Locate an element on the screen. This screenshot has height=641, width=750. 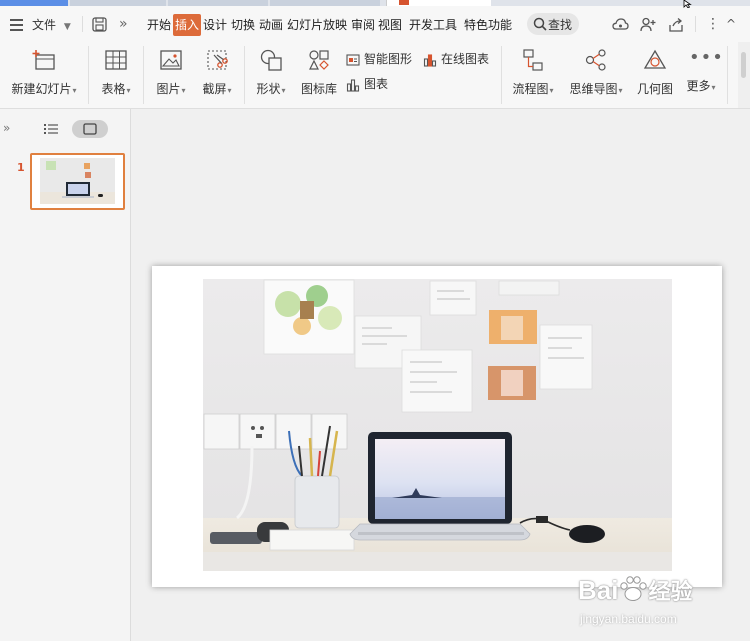
watermark-url: jingyan.baidu.com is located at coordinates (628, 619).